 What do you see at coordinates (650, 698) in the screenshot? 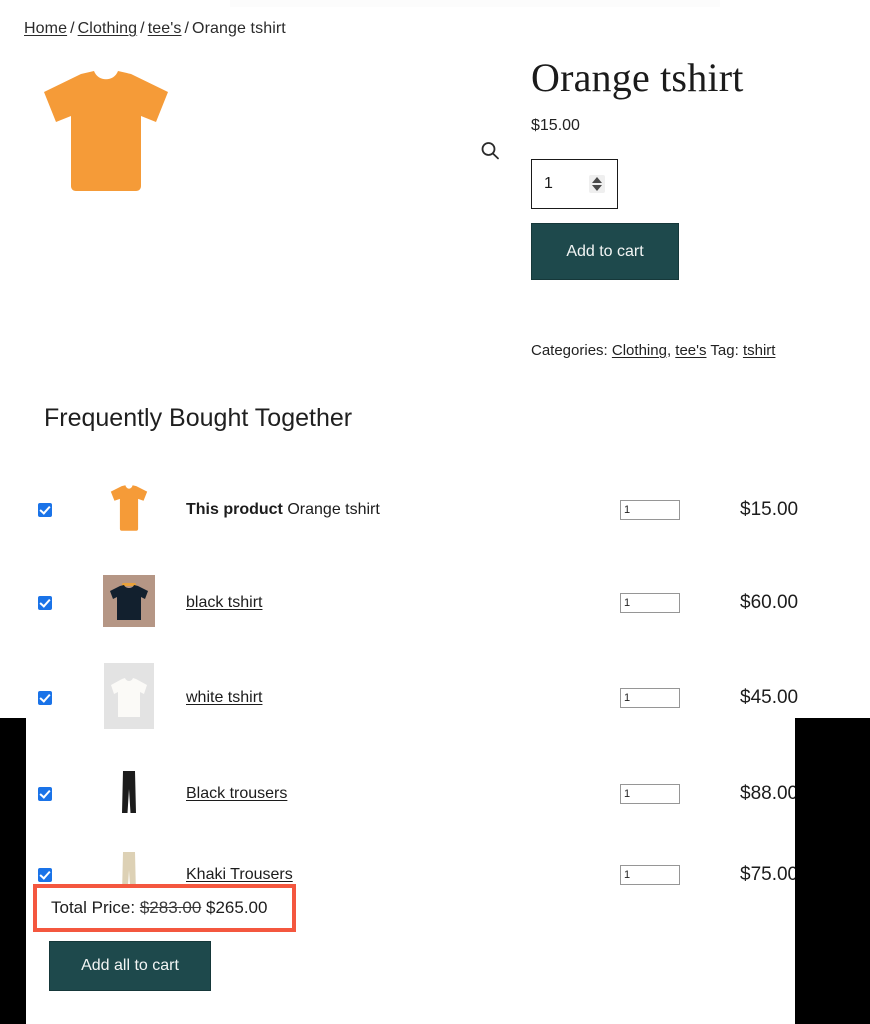
I see `fbt-qty-input-white-tshirt` at bounding box center [650, 698].